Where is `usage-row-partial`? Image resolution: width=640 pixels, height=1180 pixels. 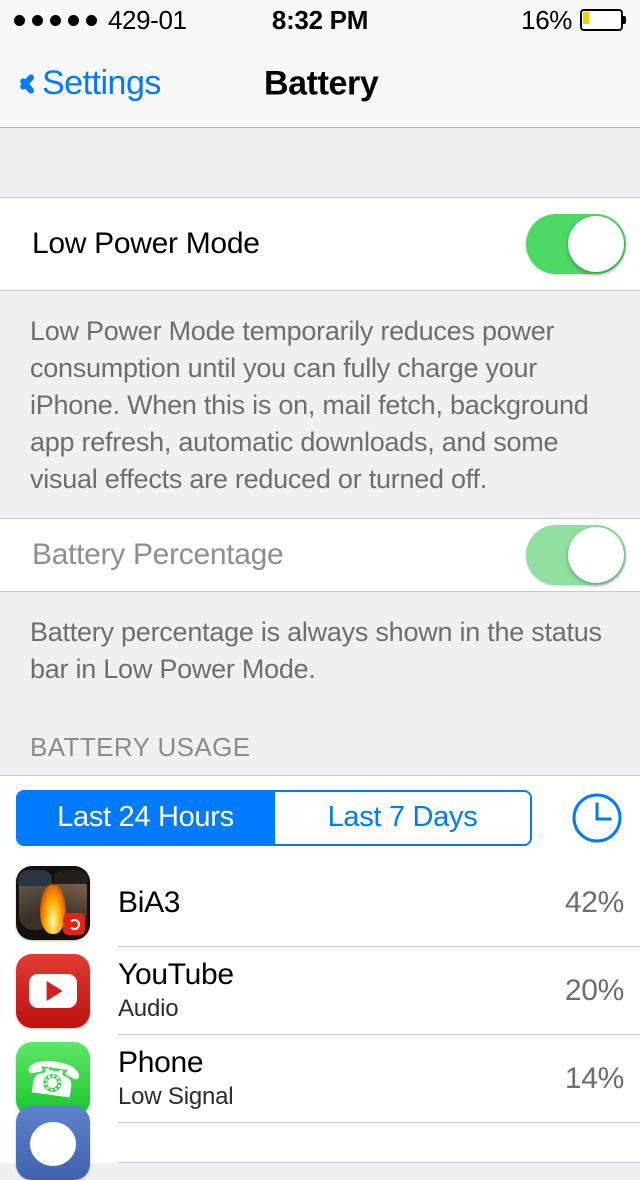
usage-row-partial is located at coordinates (320, 1143).